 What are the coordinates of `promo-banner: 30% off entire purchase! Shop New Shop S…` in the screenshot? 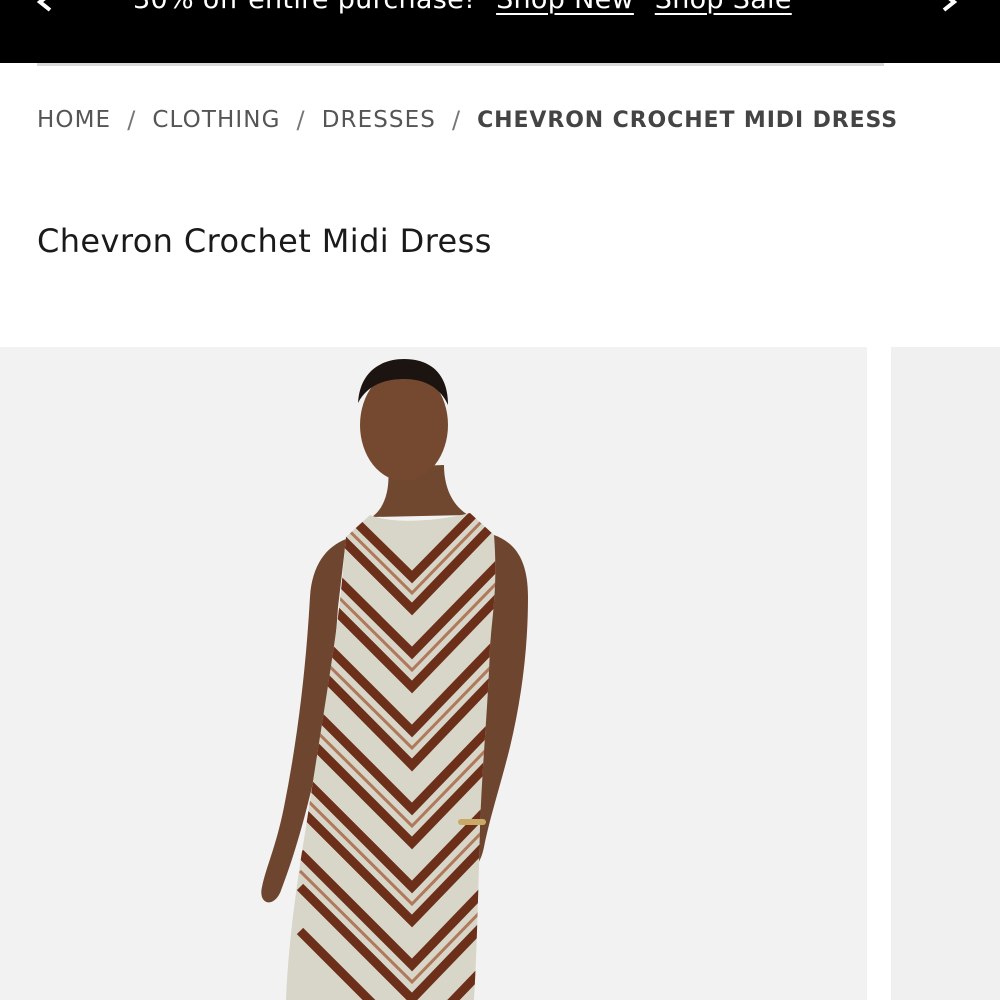 It's located at (500, 31).